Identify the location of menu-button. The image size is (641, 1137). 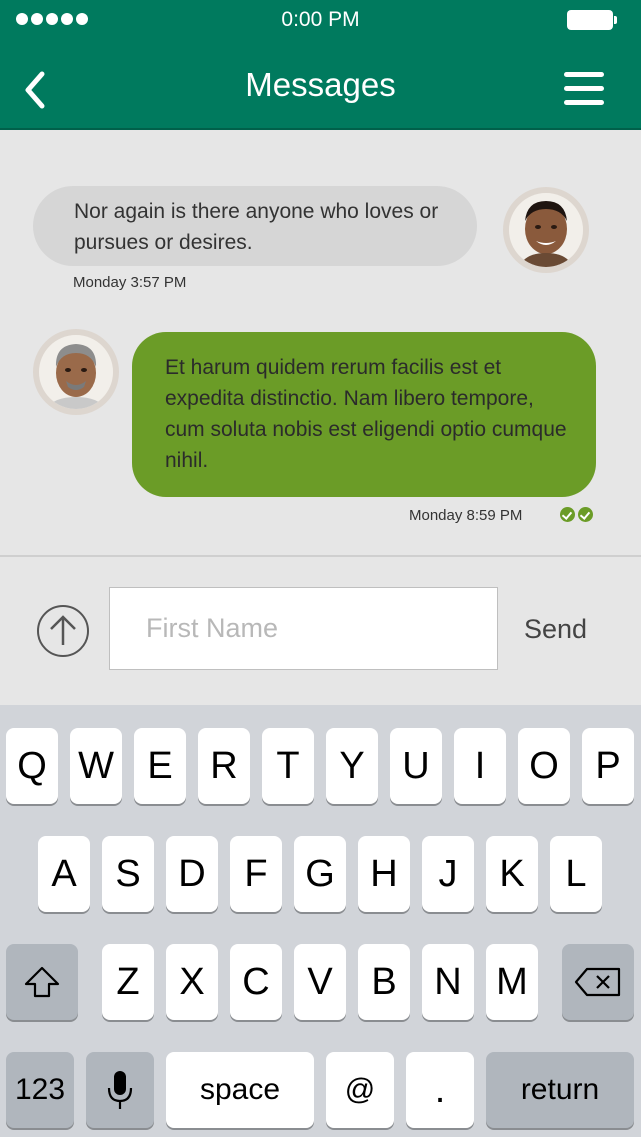
(584, 89).